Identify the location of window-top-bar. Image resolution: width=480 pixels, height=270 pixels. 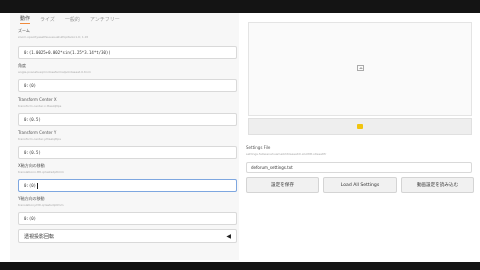
(240, 6).